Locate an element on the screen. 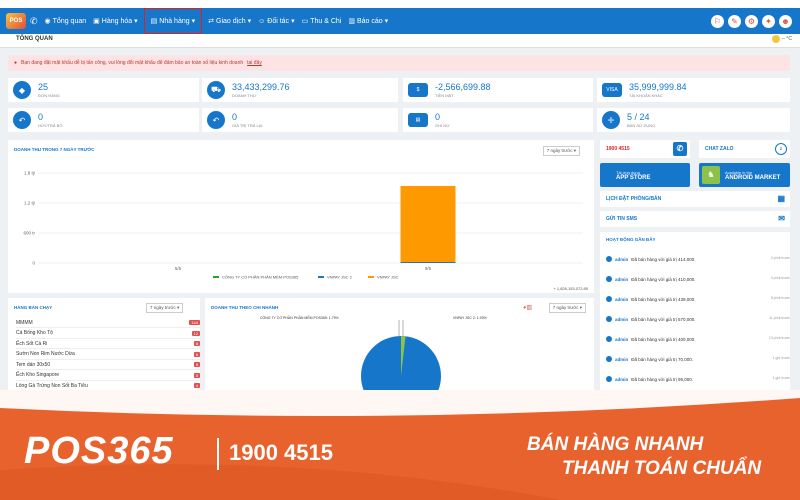  dashboard-icon: ◉ is located at coordinates (47, 21).